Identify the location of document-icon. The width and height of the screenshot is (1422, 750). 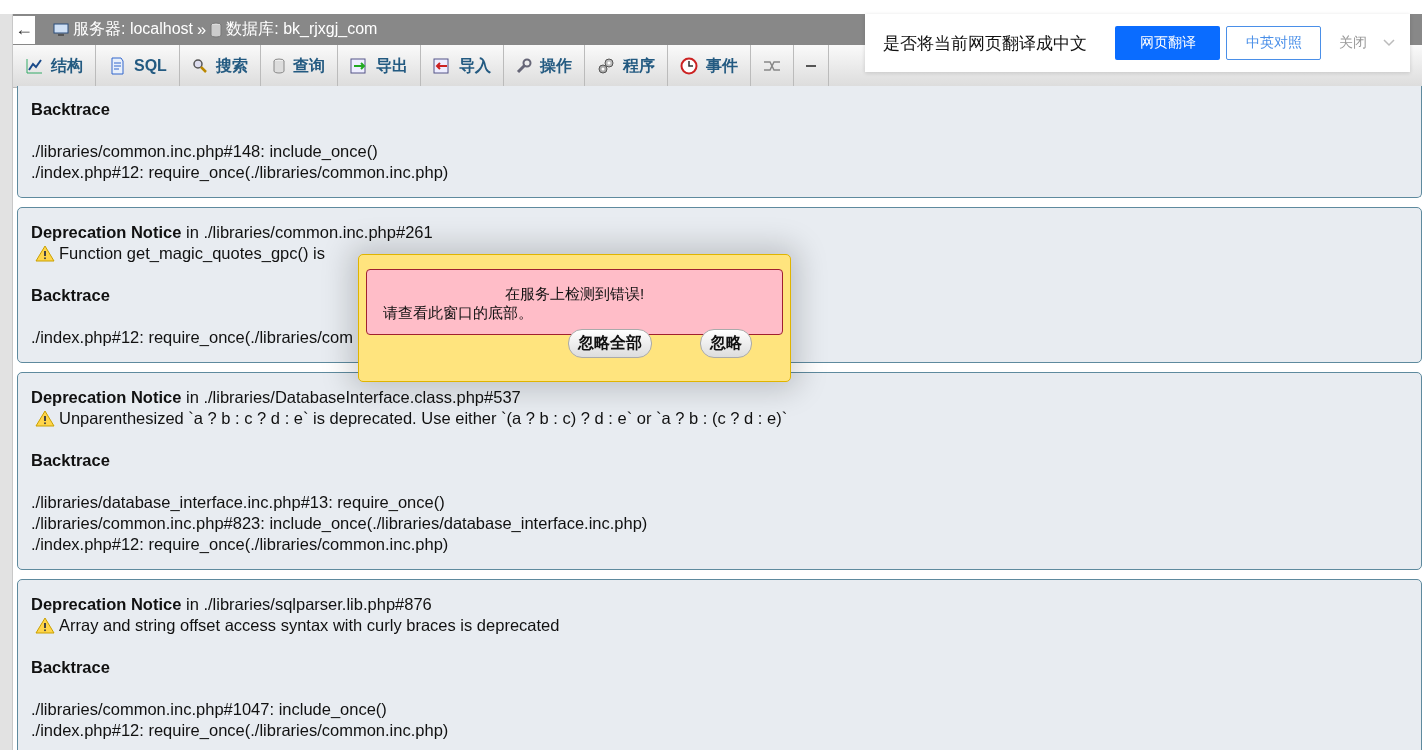
(117, 66).